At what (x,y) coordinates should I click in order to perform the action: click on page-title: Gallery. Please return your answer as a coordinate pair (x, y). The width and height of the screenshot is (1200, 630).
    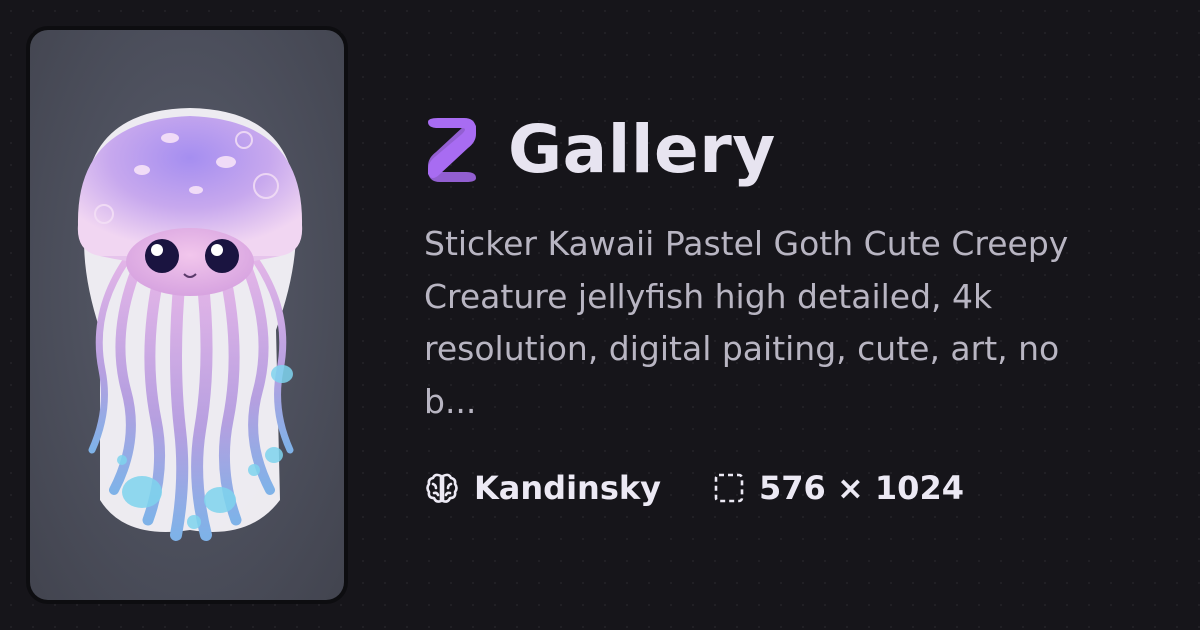
    Looking at the image, I should click on (642, 149).